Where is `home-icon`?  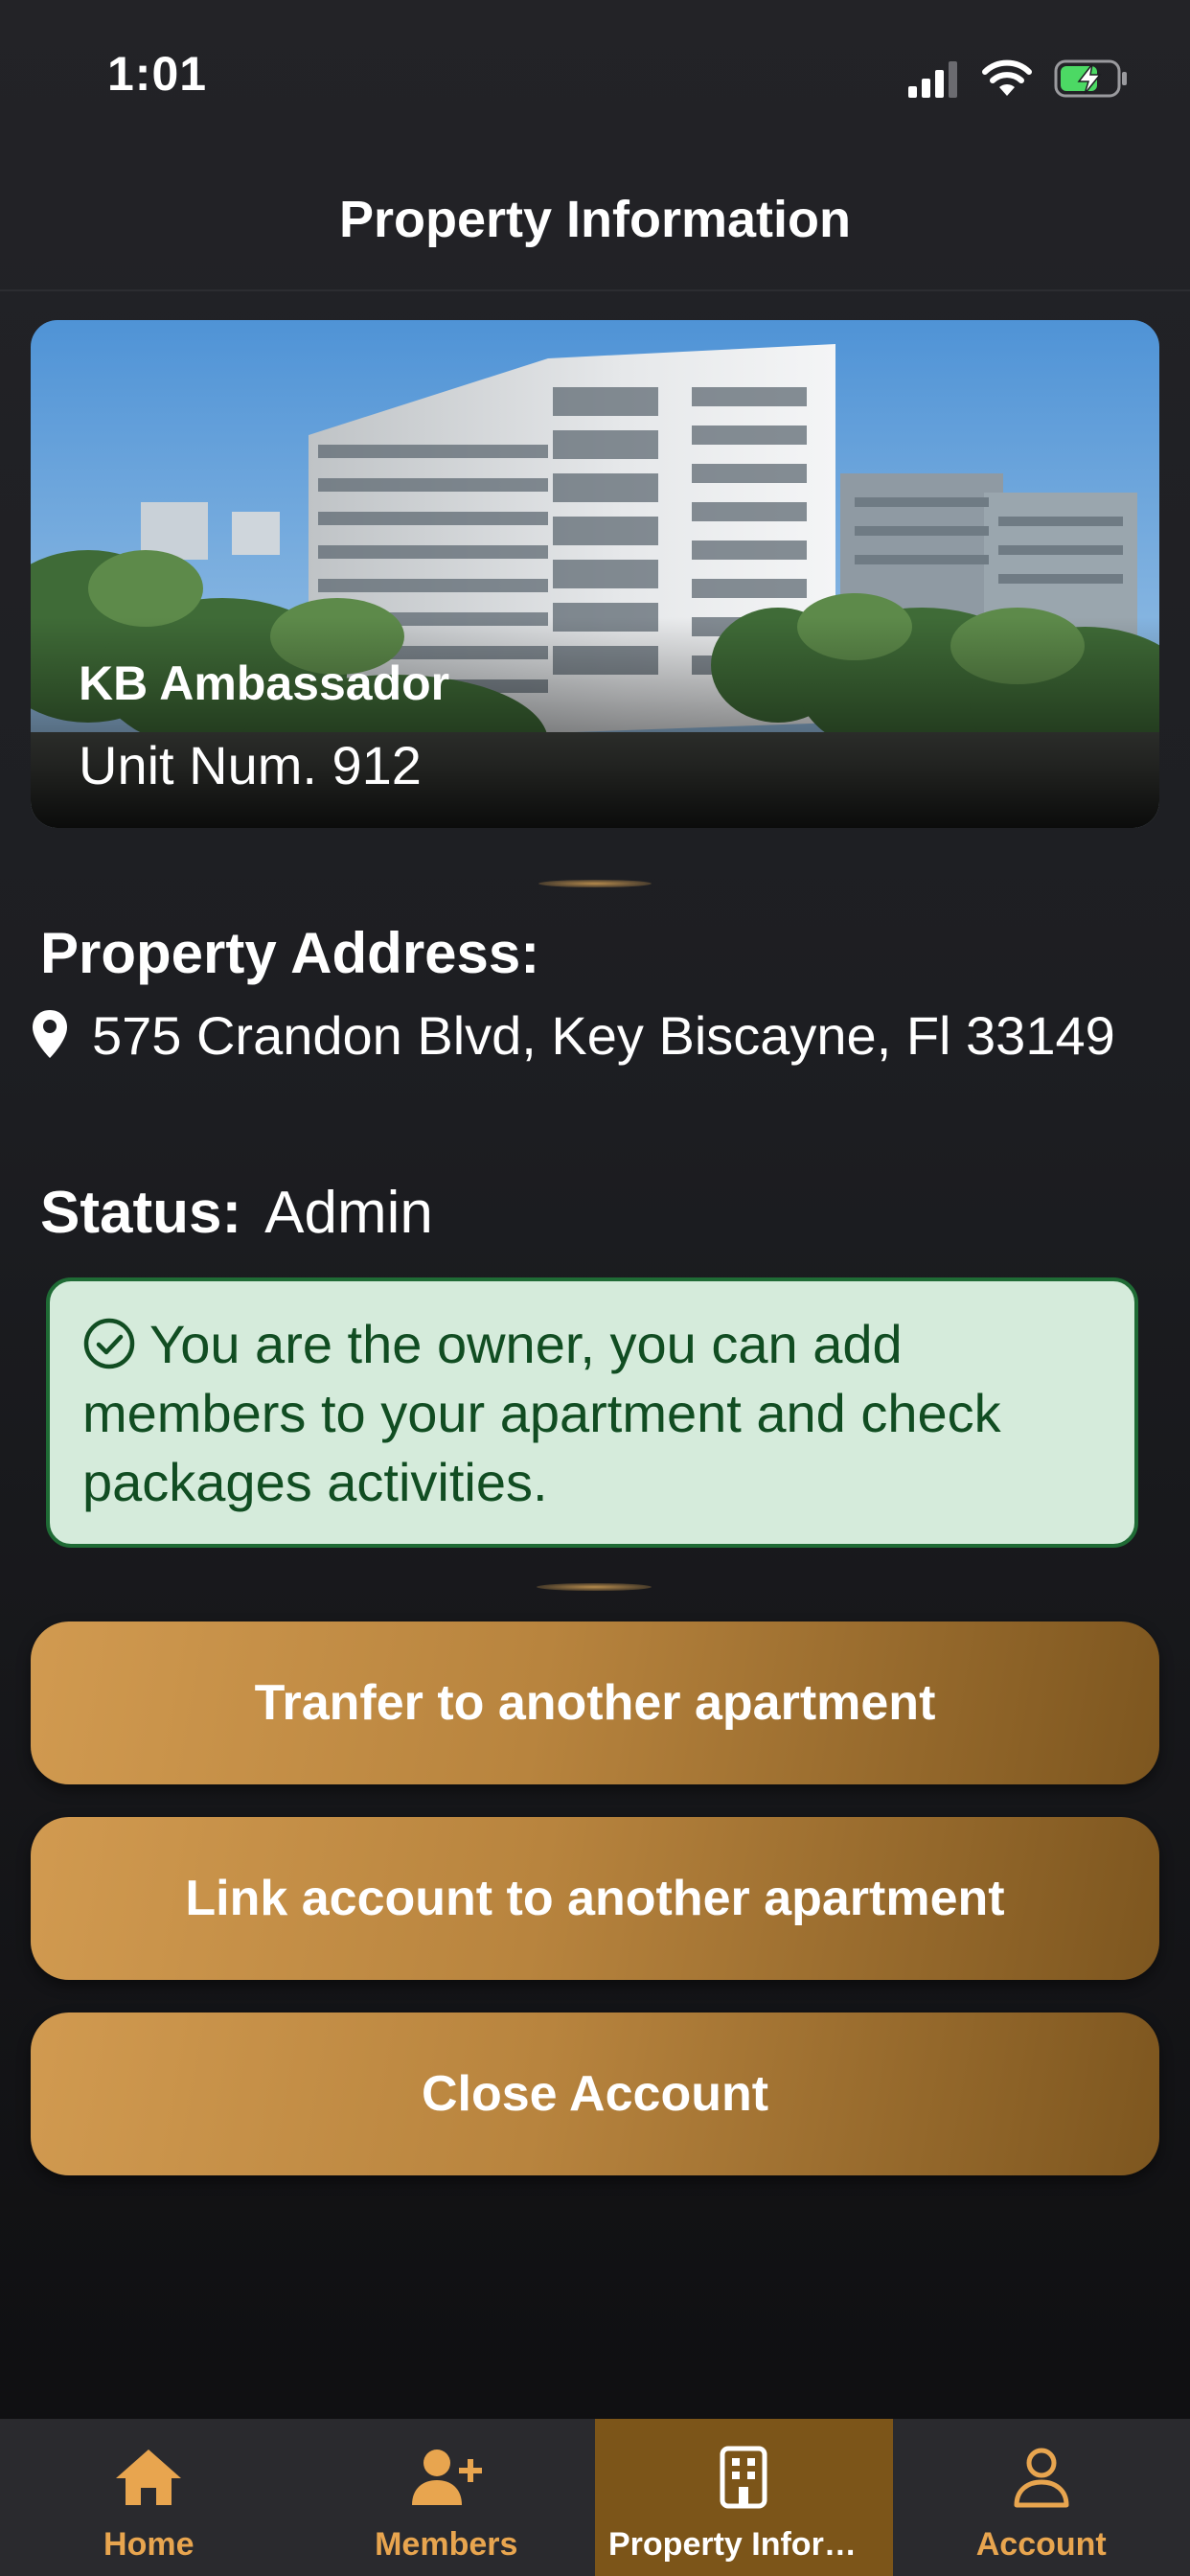
home-icon is located at coordinates (149, 2477).